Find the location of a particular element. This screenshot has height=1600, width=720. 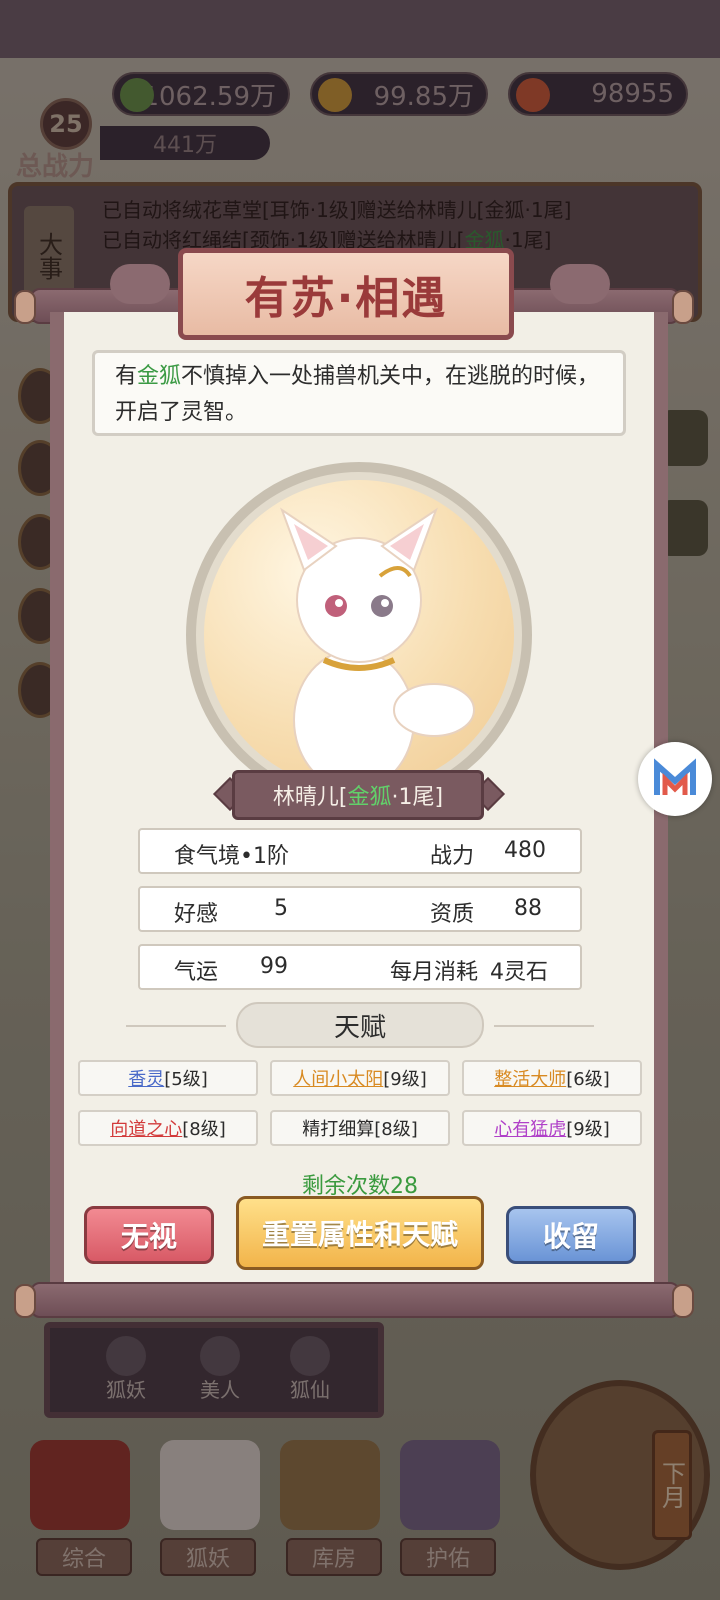

app-logo-icon is located at coordinates (675, 776).